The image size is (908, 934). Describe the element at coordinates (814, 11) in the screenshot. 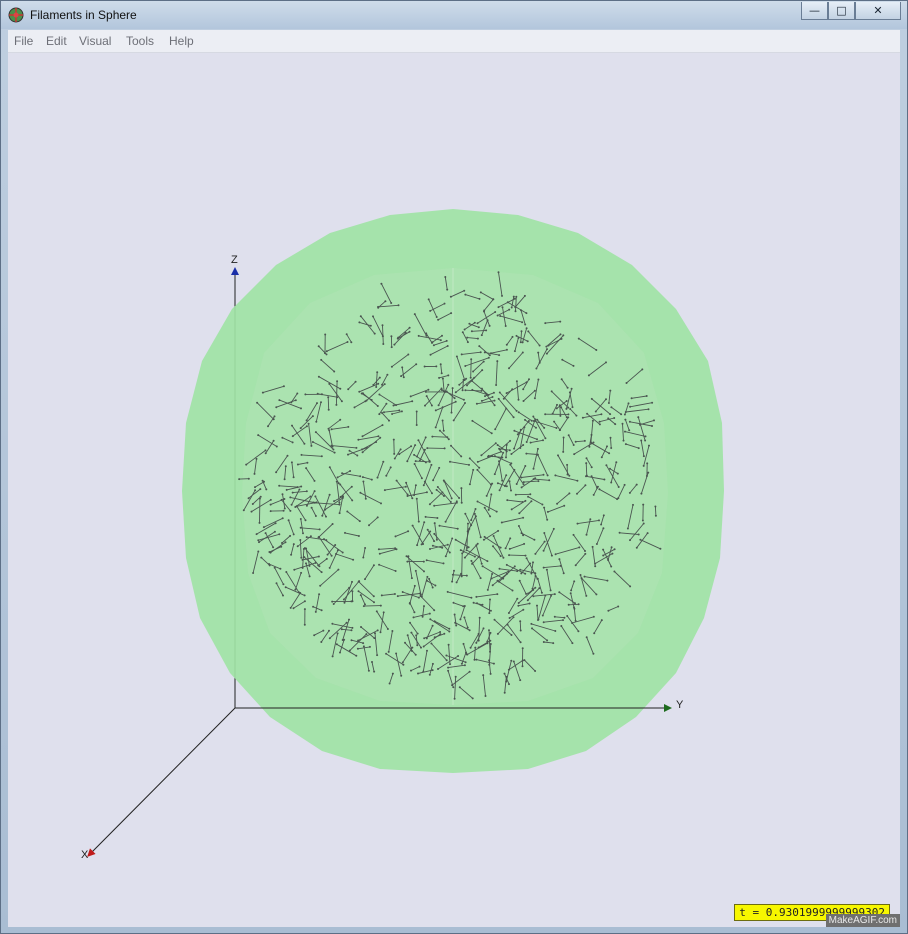

I see `minimize-button: —` at that location.